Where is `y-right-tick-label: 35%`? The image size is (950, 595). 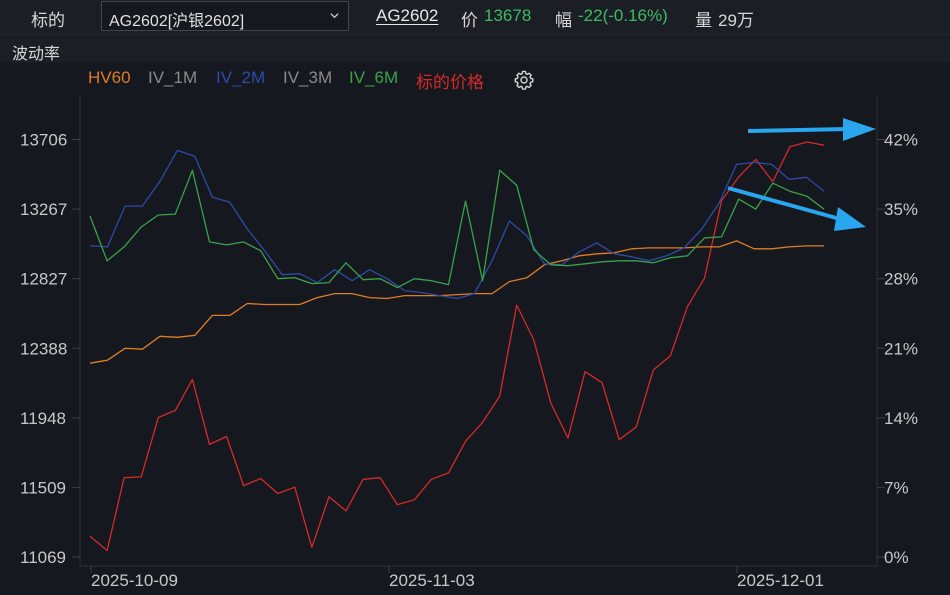 y-right-tick-label: 35% is located at coordinates (901, 209).